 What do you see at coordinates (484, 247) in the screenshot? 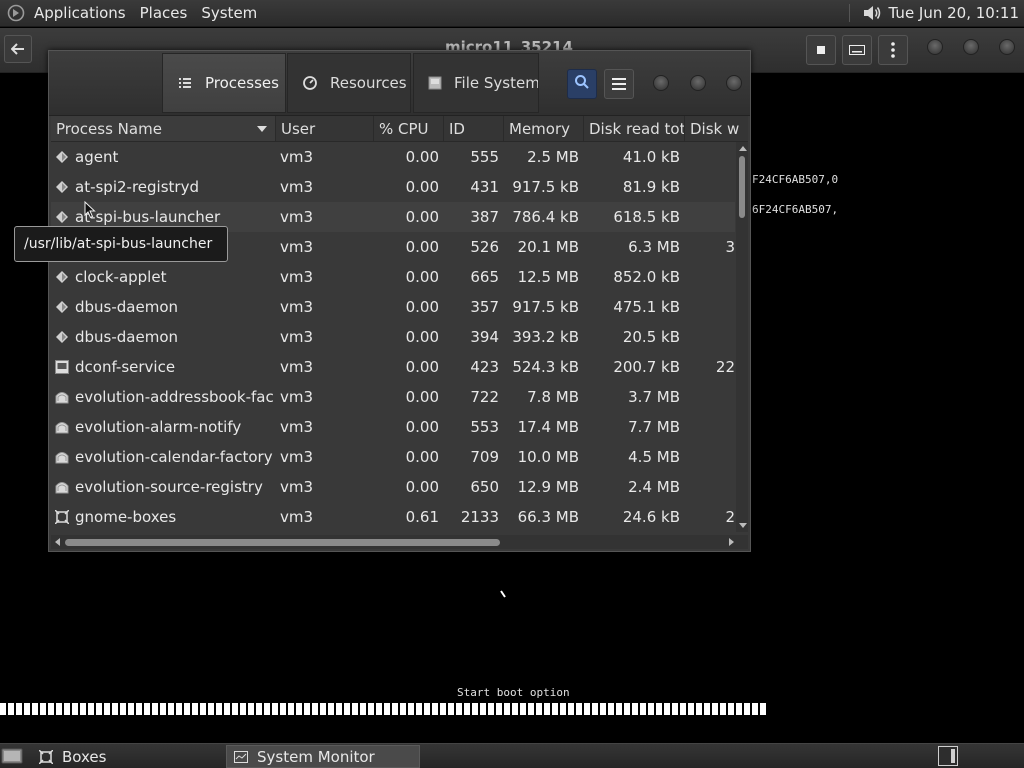
I see `cell-id: 526` at bounding box center [484, 247].